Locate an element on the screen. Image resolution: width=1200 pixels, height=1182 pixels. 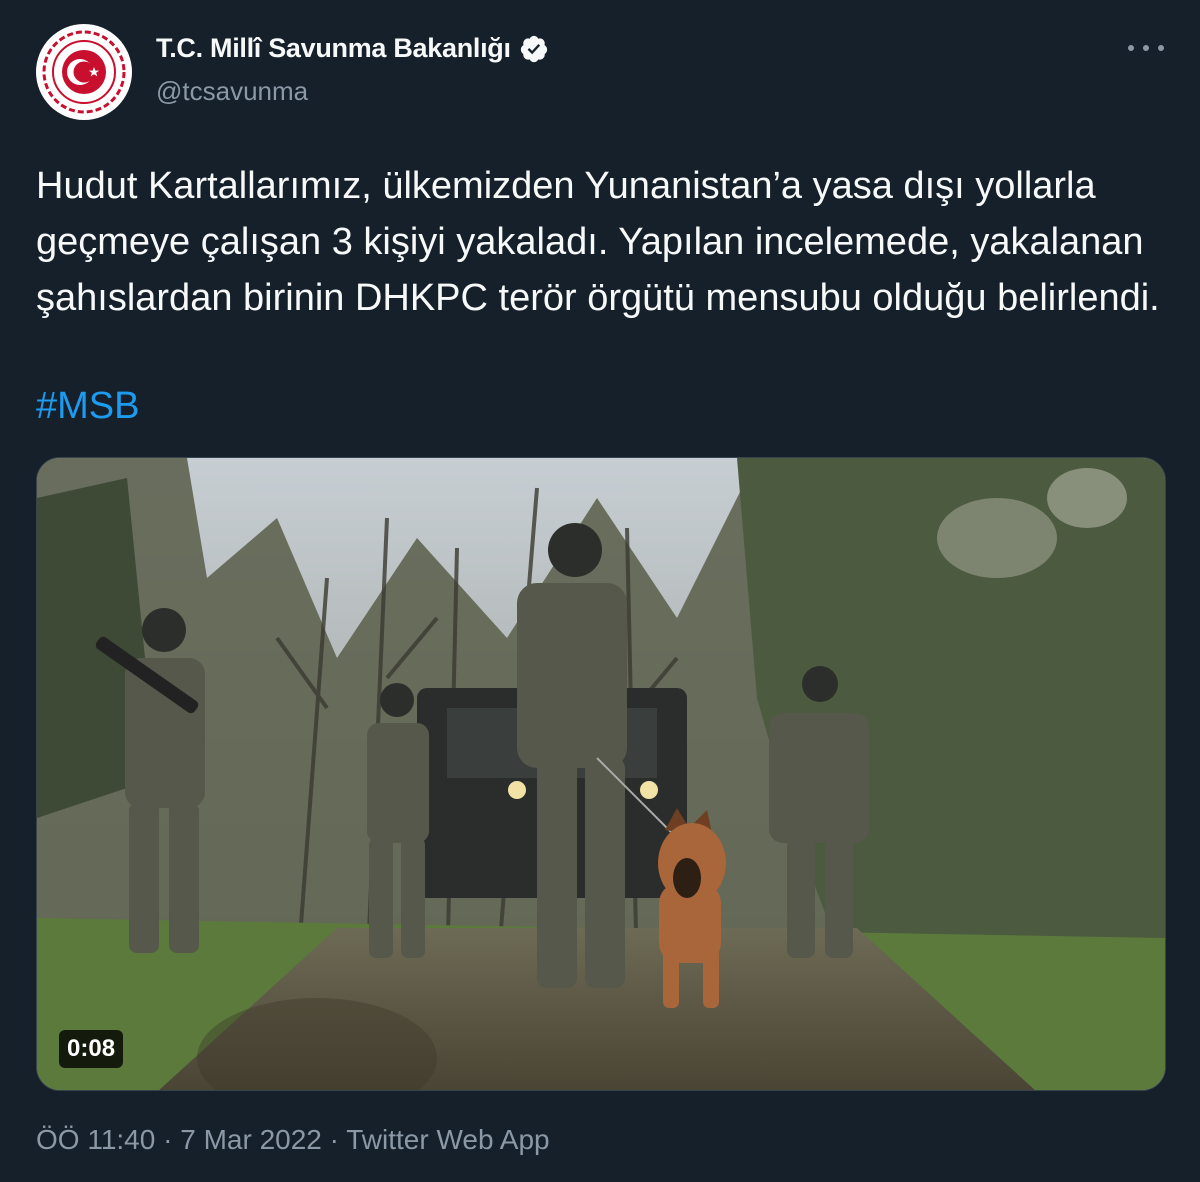
handle: @tcsavunma is located at coordinates (232, 91).